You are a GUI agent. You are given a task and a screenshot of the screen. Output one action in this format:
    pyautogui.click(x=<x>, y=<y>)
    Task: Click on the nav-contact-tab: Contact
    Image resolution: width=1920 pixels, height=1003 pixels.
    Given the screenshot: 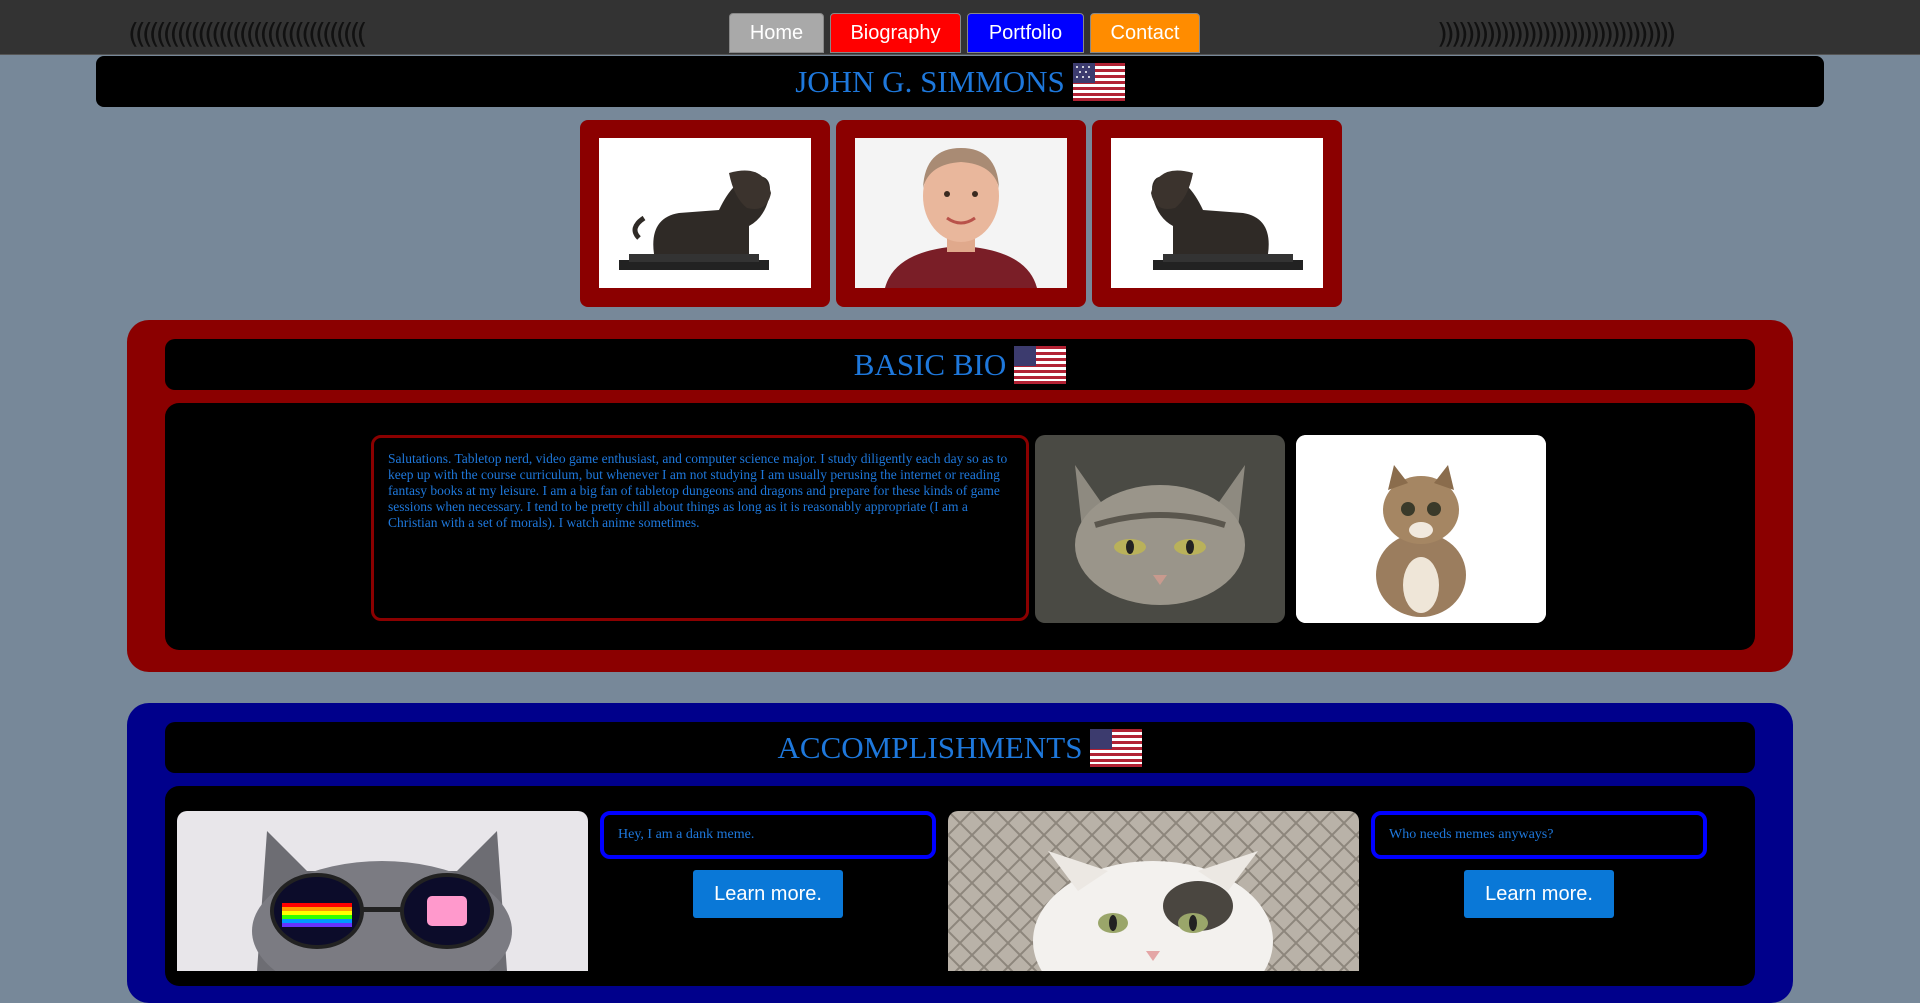 What is the action you would take?
    pyautogui.click(x=1145, y=33)
    